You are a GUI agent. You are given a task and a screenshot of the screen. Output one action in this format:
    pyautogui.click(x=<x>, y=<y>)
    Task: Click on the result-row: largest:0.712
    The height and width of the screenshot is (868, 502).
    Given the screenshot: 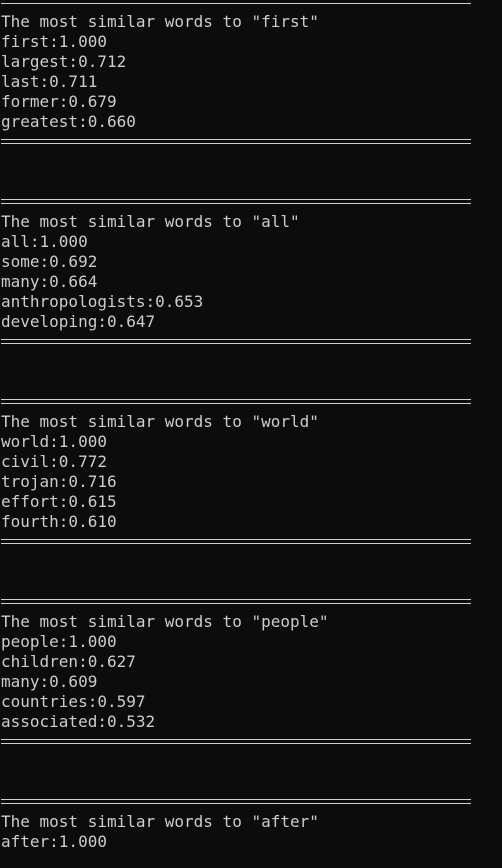 What is the action you would take?
    pyautogui.click(x=64, y=61)
    